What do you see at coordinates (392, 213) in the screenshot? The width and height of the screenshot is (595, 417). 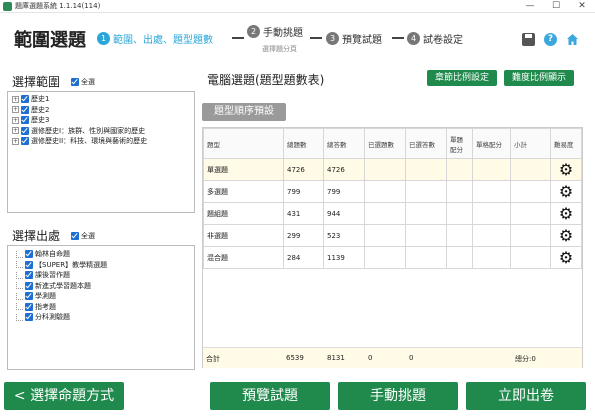 I see `table-row: 題組題 431 944 ⚙` at bounding box center [392, 213].